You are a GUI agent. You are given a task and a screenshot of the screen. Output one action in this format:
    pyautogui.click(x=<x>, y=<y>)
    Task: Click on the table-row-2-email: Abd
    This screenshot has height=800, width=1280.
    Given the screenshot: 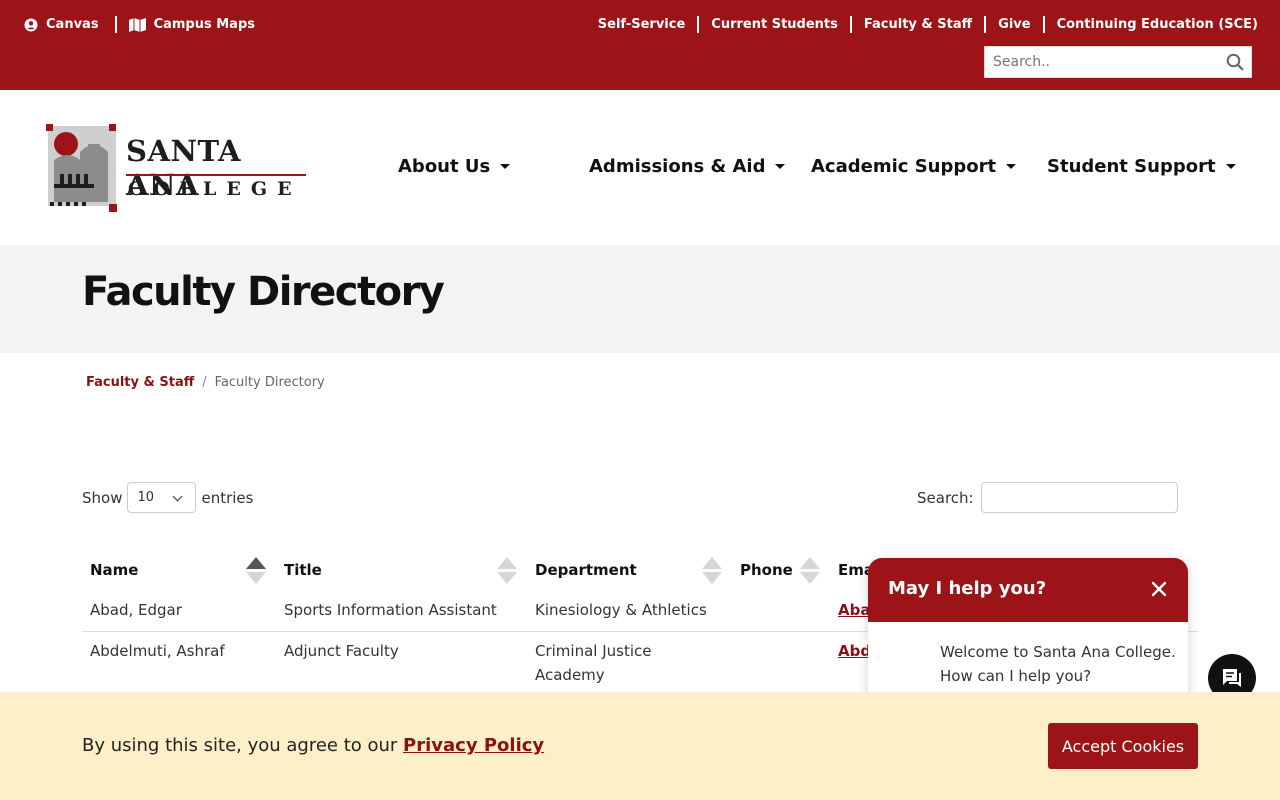 What is the action you would take?
    pyautogui.click(x=854, y=651)
    